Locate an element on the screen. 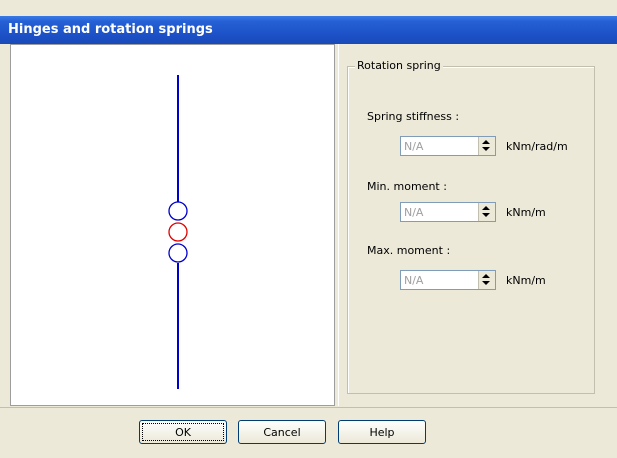 The height and width of the screenshot is (458, 617). title-bar: Hinges and rotation springs is located at coordinates (308, 30).